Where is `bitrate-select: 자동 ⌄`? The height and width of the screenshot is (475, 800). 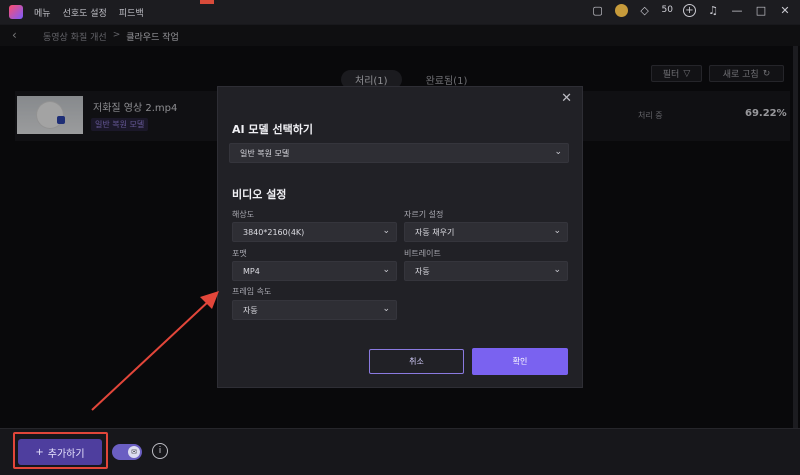 bitrate-select: 자동 ⌄ is located at coordinates (486, 271).